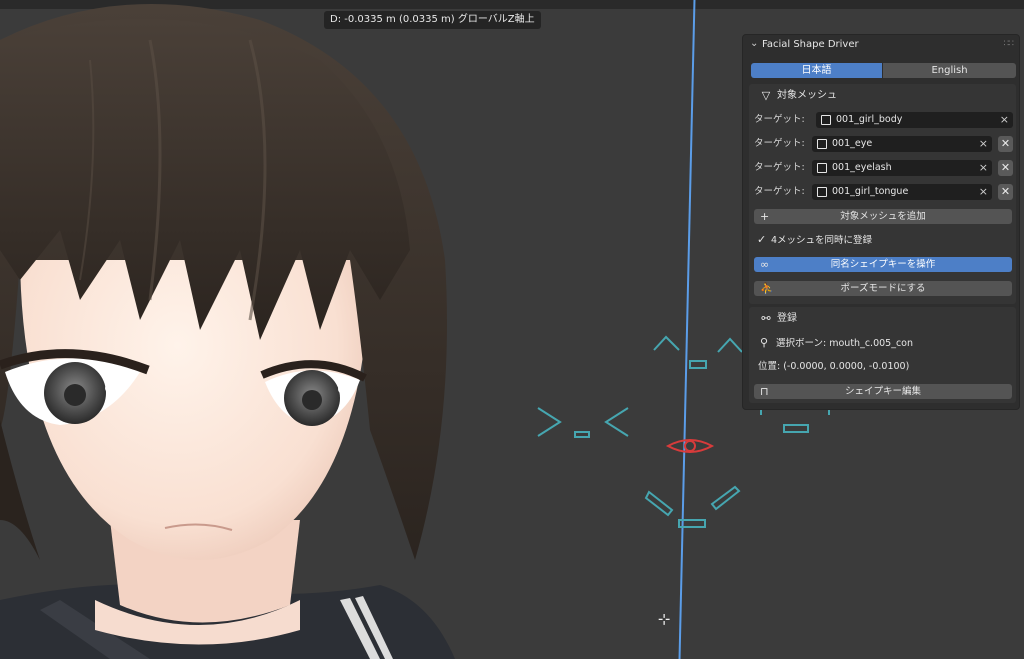 The width and height of the screenshot is (1024, 659). I want to click on operate-shapekey-label: 同名シェイプキーを操作, so click(883, 264).